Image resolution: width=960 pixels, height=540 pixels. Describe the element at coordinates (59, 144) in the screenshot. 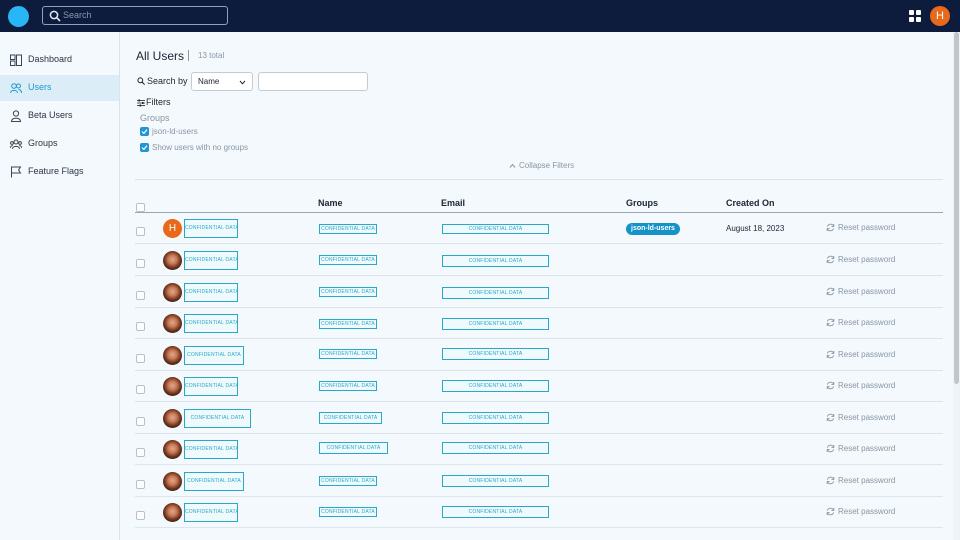

I see `sidebar-item-groups: Groups` at that location.